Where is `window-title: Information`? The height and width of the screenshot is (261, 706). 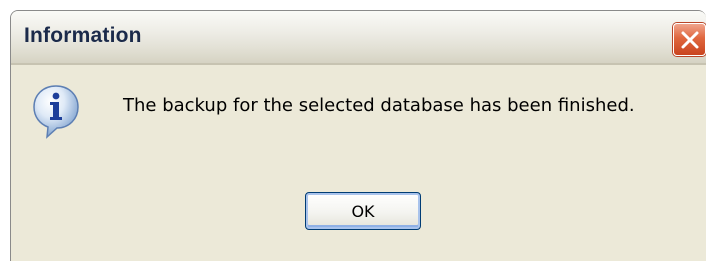 window-title: Information is located at coordinates (83, 35).